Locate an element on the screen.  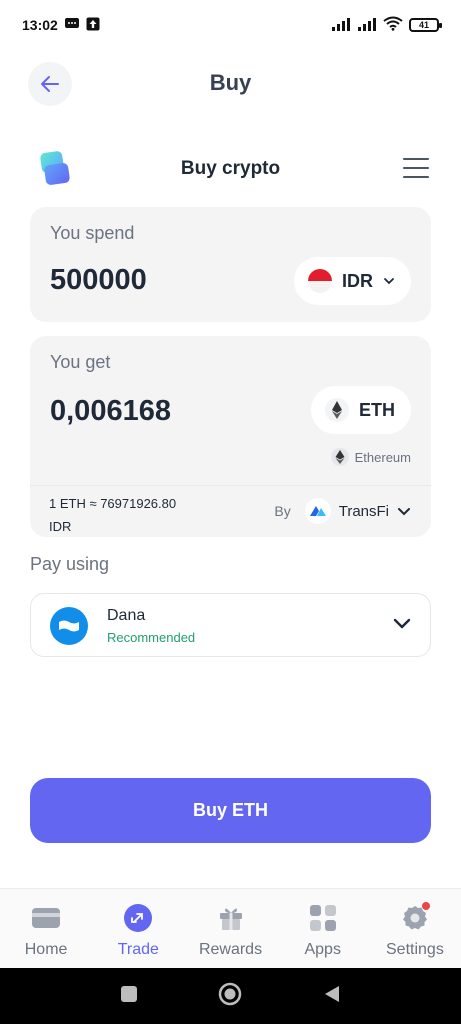
provider-select: By TransFi is located at coordinates (342, 511).